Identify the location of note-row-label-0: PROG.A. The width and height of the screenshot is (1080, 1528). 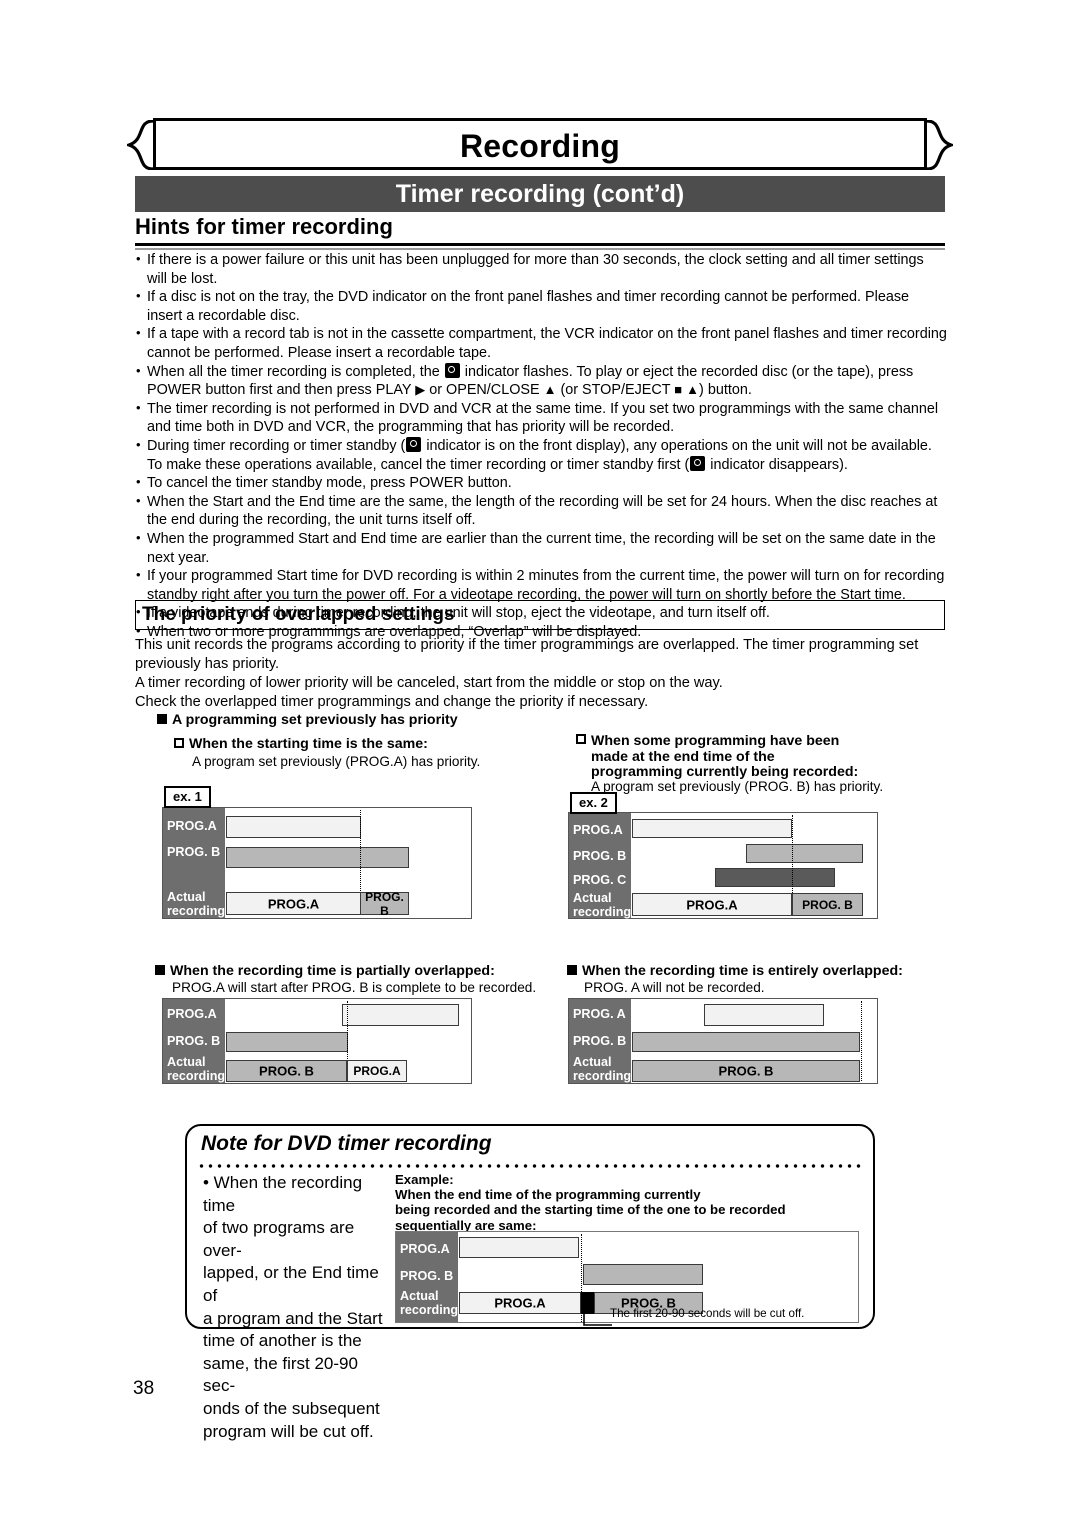
(425, 1249).